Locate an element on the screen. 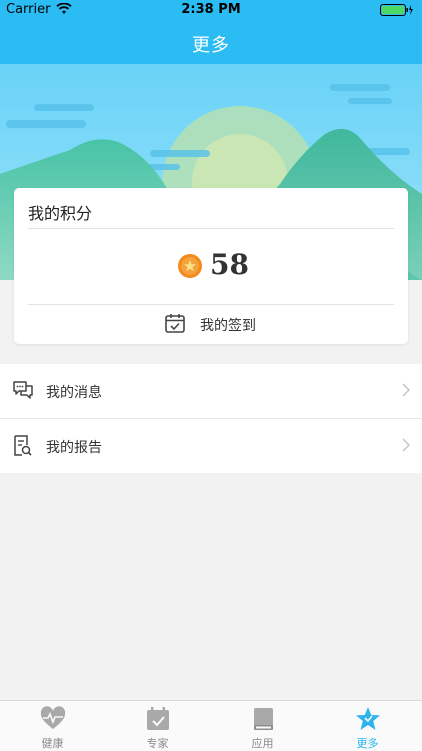  book-icon is located at coordinates (263, 719).